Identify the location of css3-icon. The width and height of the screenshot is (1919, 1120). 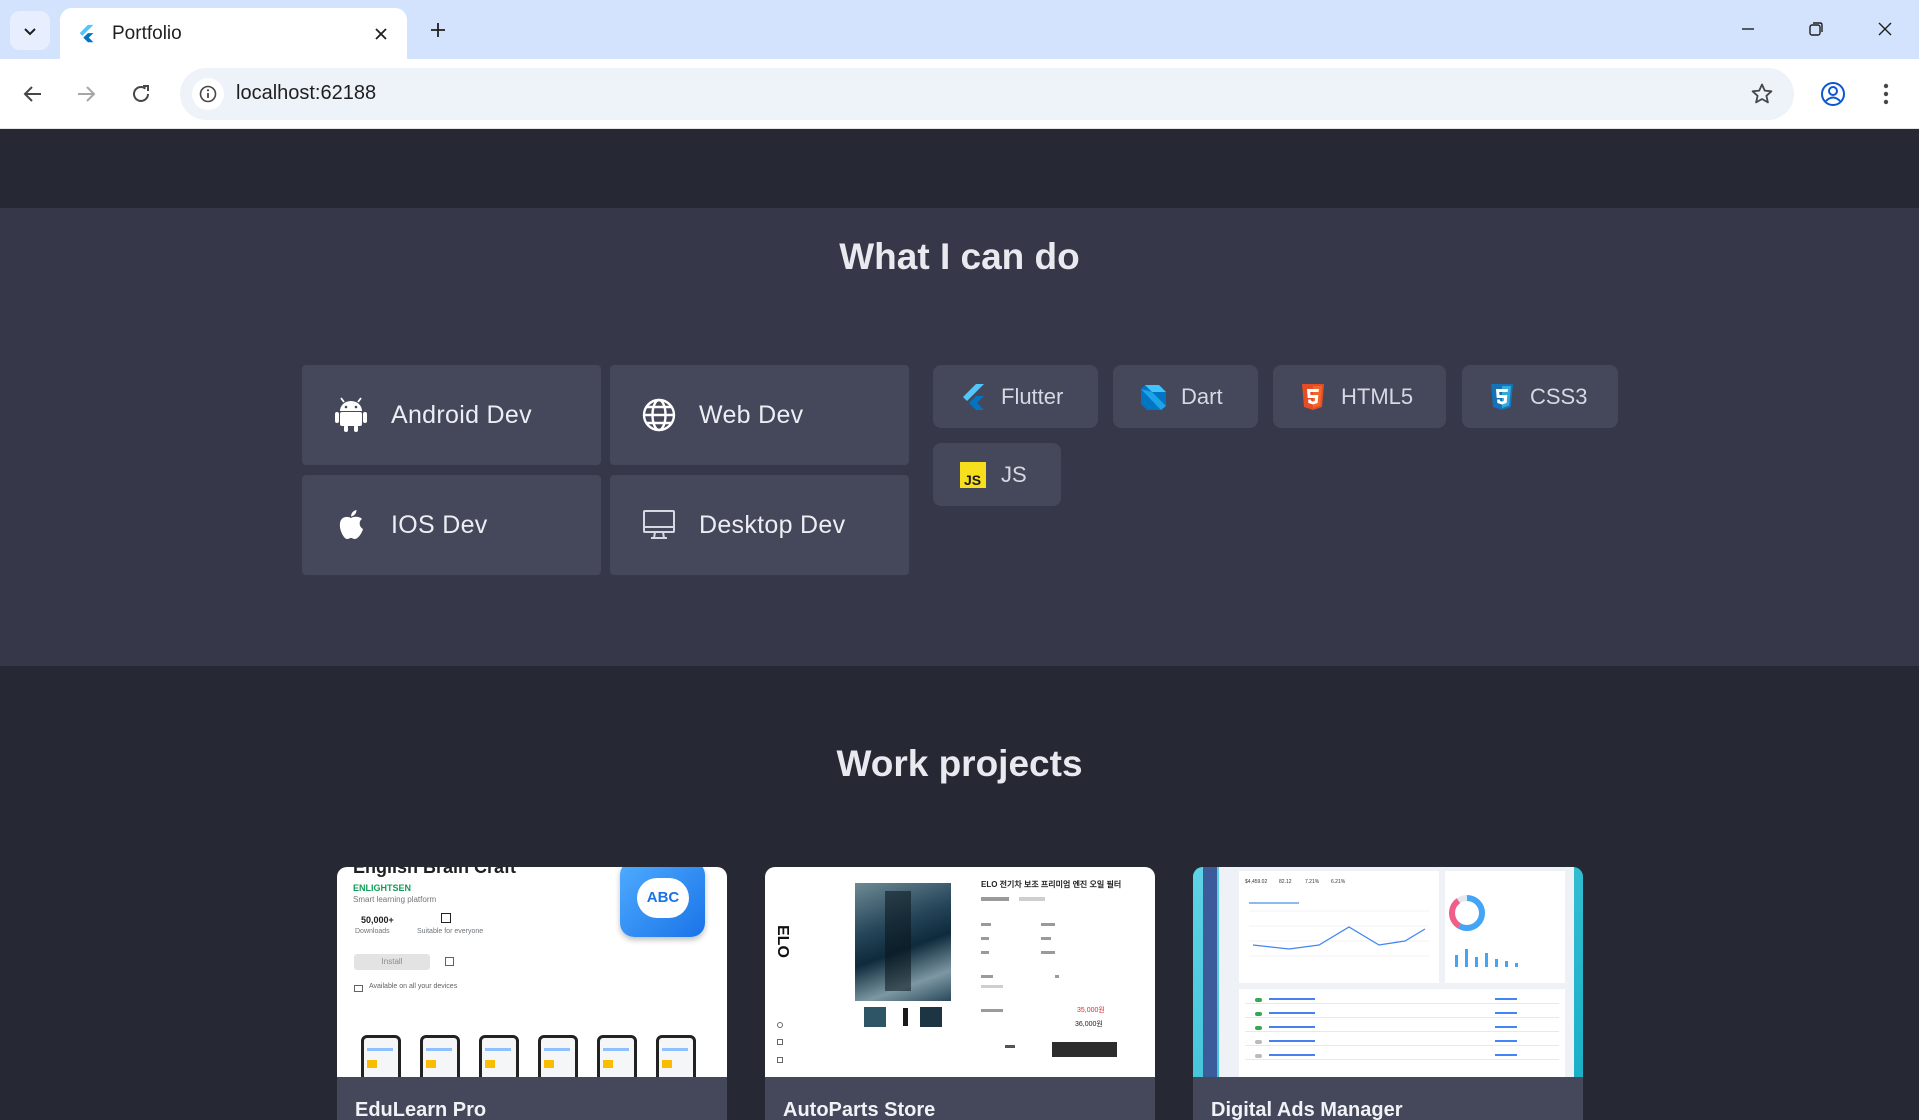
(1502, 397).